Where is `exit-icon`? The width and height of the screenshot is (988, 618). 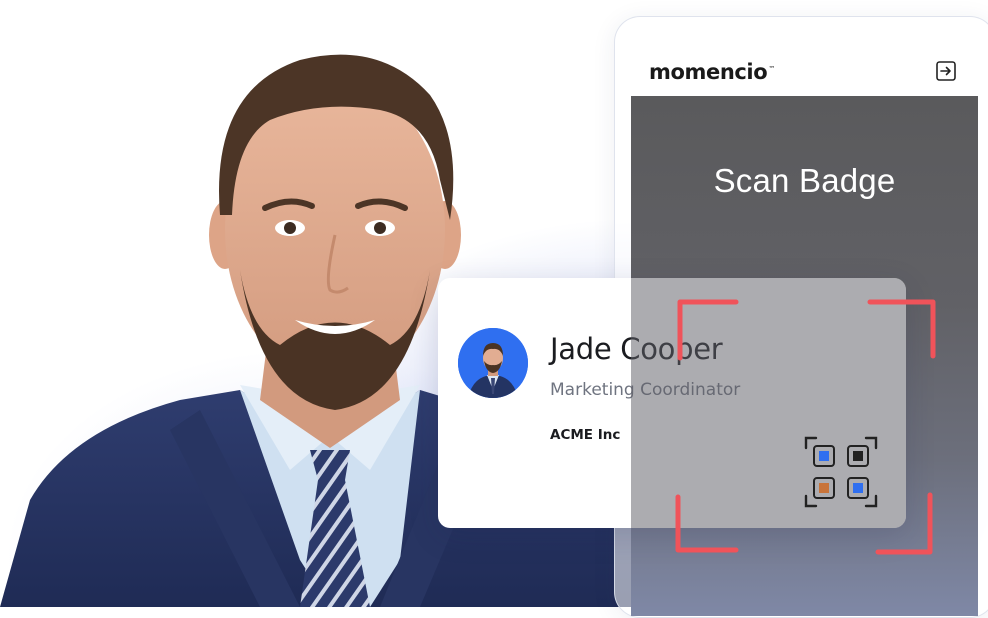
exit-icon is located at coordinates (946, 71).